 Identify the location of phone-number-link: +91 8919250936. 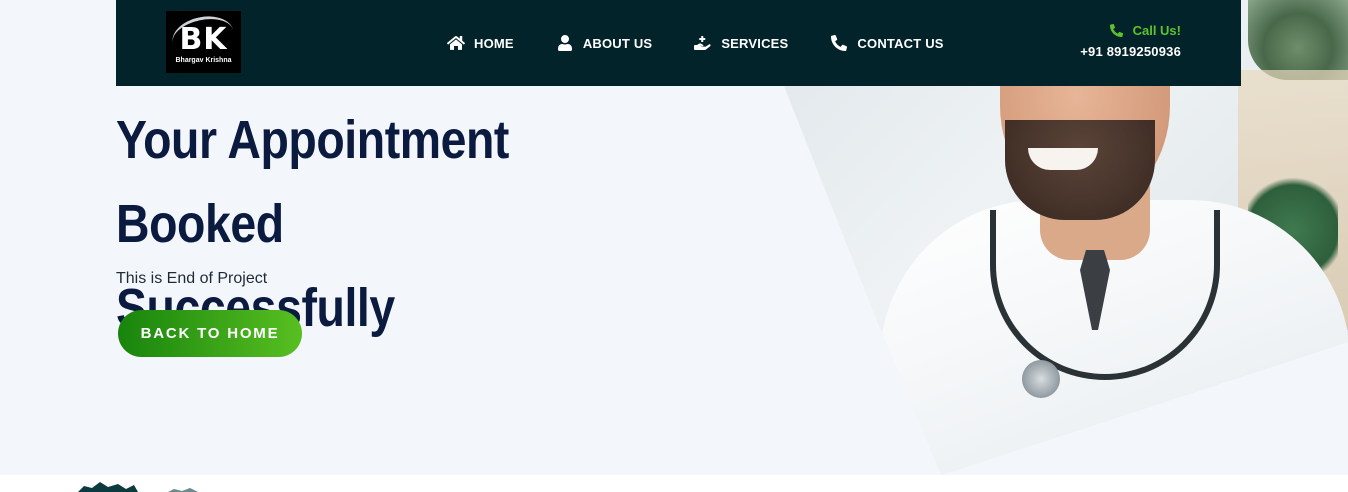
(1130, 51).